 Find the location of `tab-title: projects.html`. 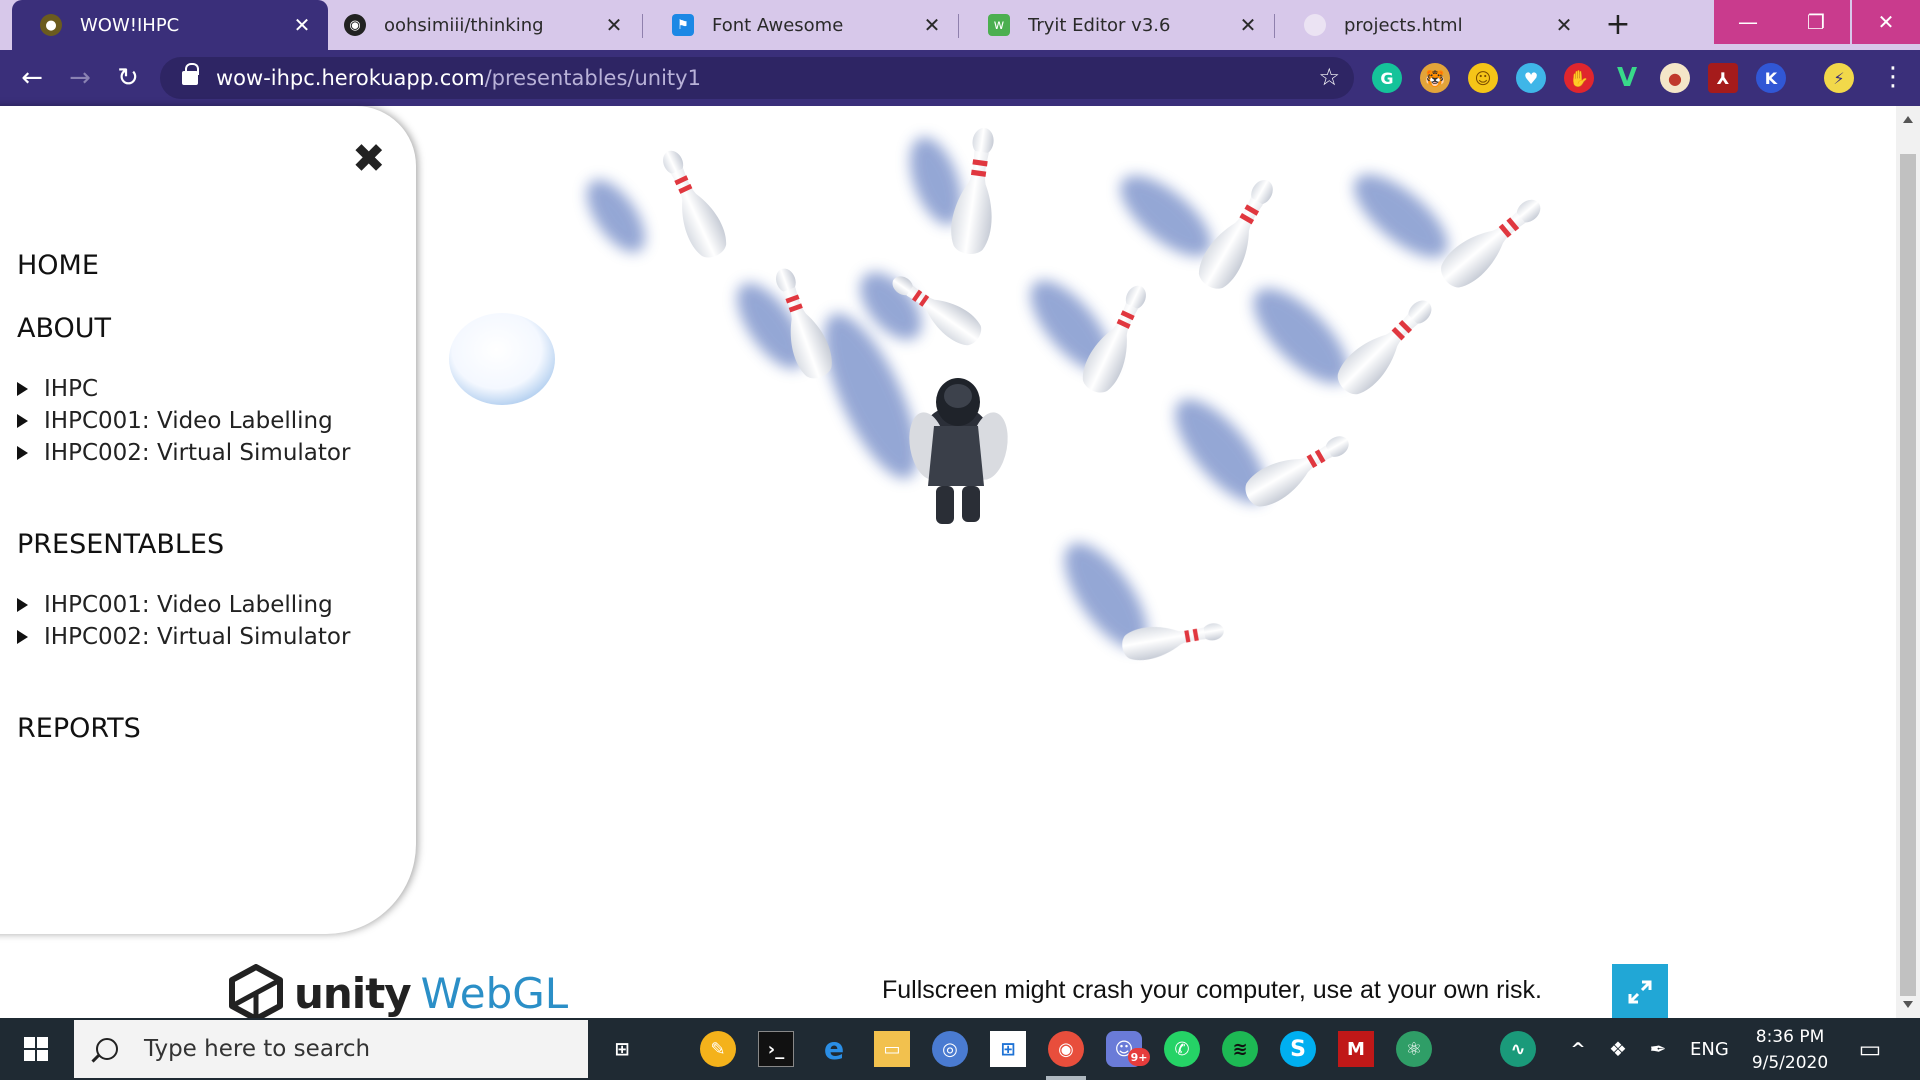

tab-title: projects.html is located at coordinates (1403, 25).